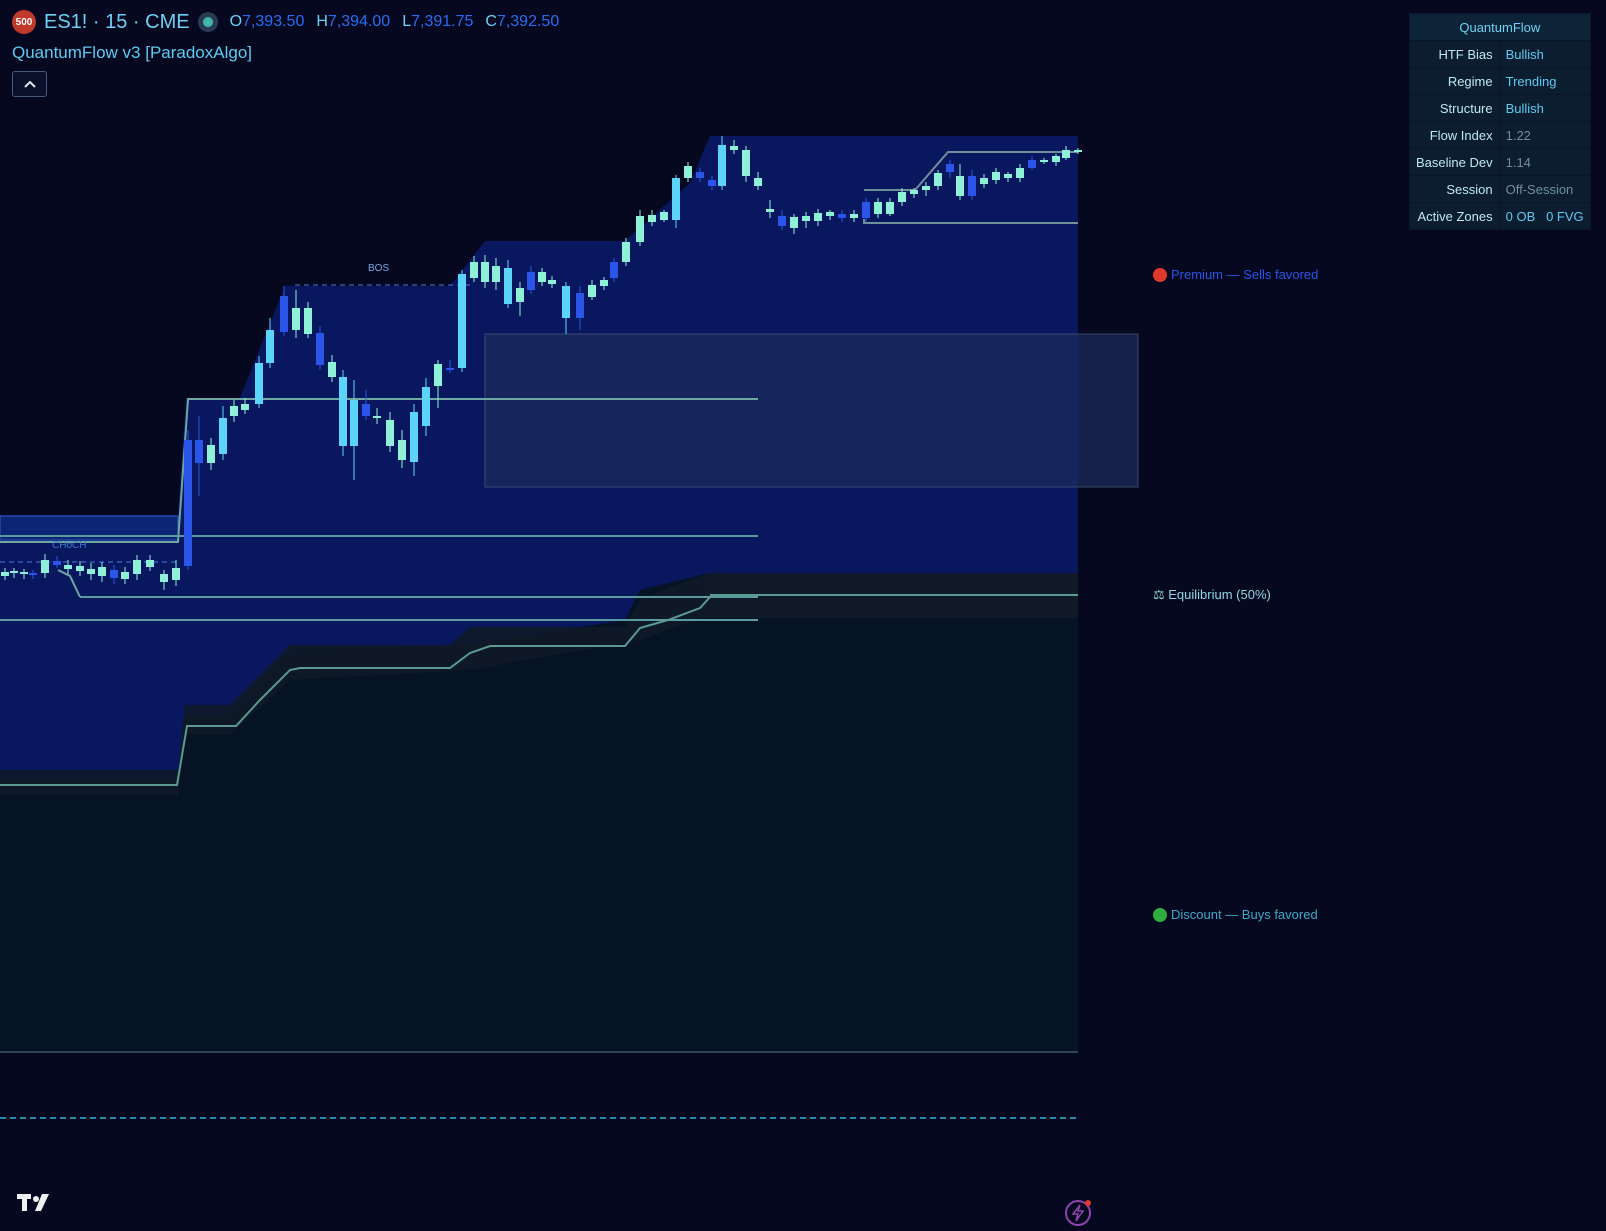  I want to click on panel-row: Session Off-Session, so click(1500, 189).